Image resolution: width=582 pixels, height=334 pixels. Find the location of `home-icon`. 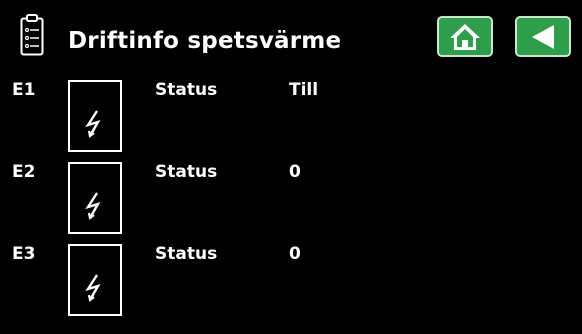

home-icon is located at coordinates (465, 36).